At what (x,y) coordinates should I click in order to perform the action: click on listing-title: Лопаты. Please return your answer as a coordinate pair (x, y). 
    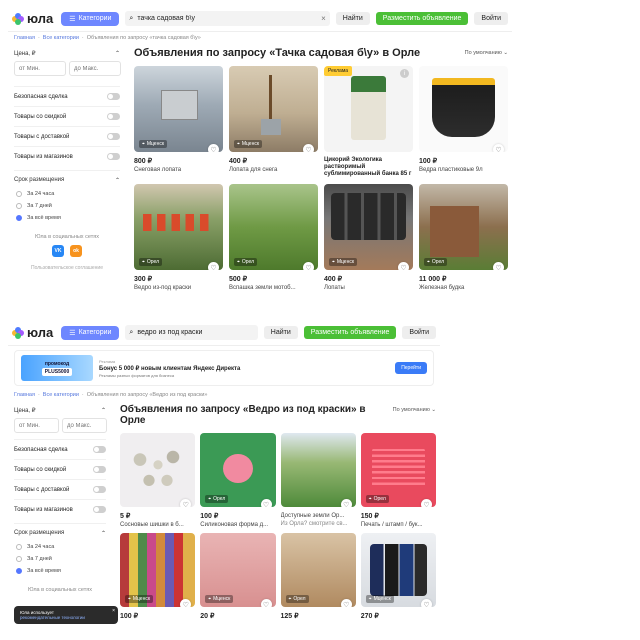
    Looking at the image, I should click on (368, 287).